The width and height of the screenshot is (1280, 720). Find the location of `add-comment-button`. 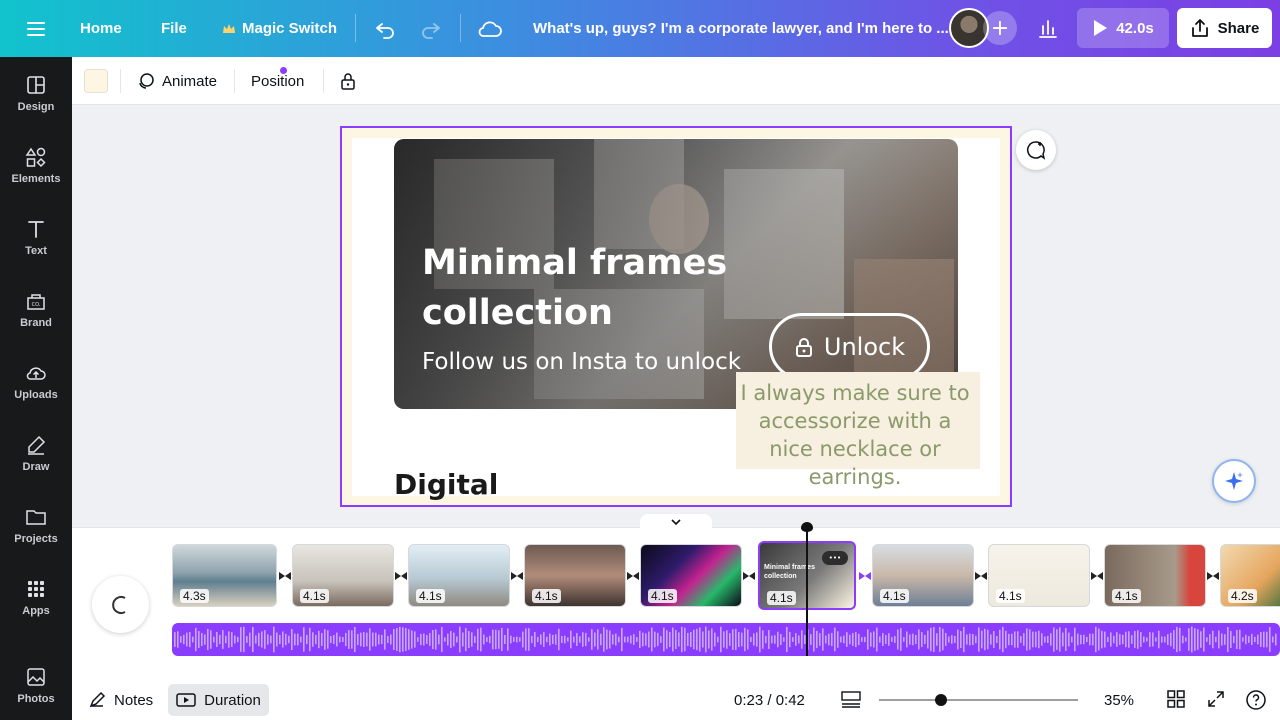

add-comment-button is located at coordinates (1036, 150).